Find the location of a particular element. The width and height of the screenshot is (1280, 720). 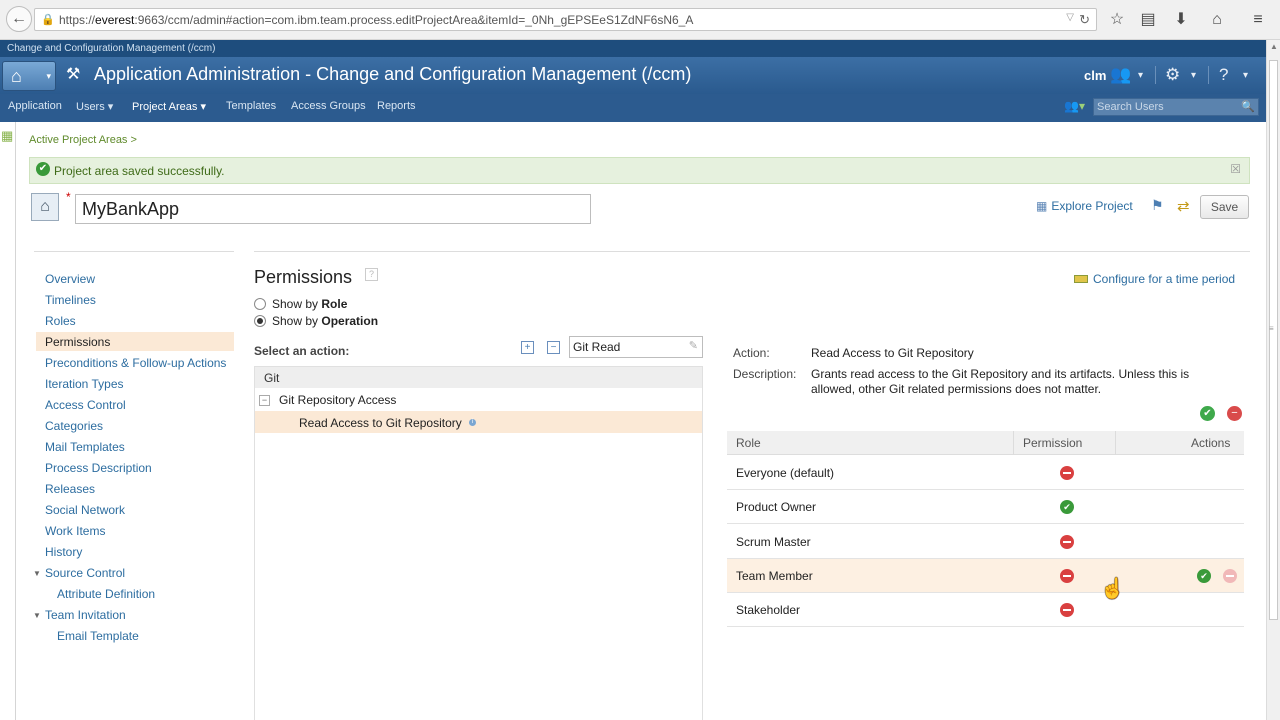

notification-text: Project area saved successfully. is located at coordinates (139, 171).